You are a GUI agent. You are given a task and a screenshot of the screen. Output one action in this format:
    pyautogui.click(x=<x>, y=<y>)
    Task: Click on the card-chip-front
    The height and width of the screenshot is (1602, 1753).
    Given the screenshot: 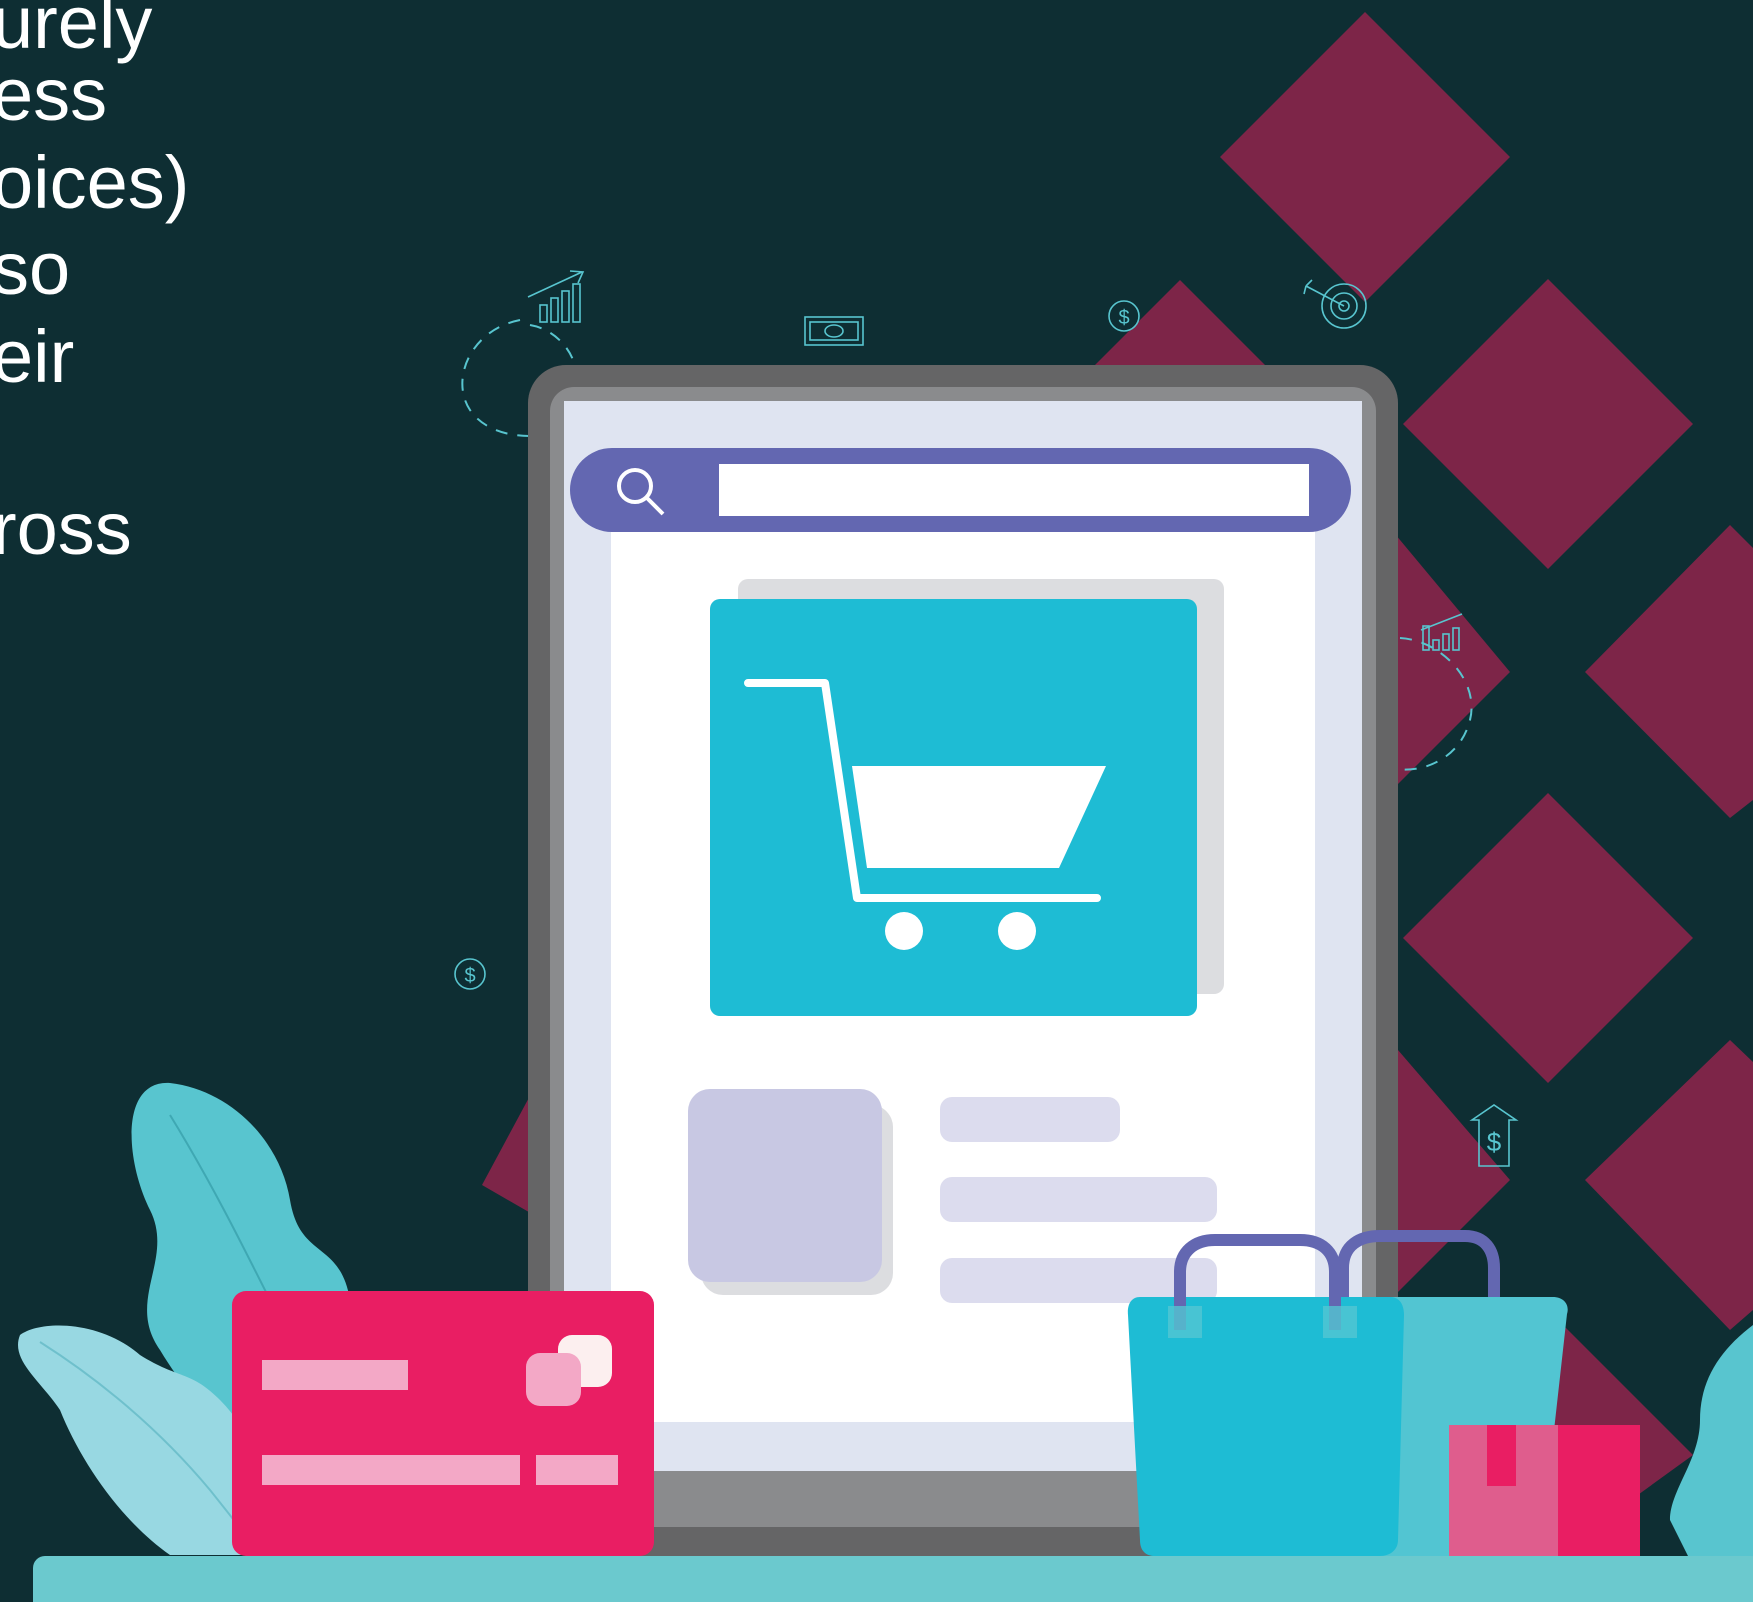 What is the action you would take?
    pyautogui.click(x=553, y=1379)
    